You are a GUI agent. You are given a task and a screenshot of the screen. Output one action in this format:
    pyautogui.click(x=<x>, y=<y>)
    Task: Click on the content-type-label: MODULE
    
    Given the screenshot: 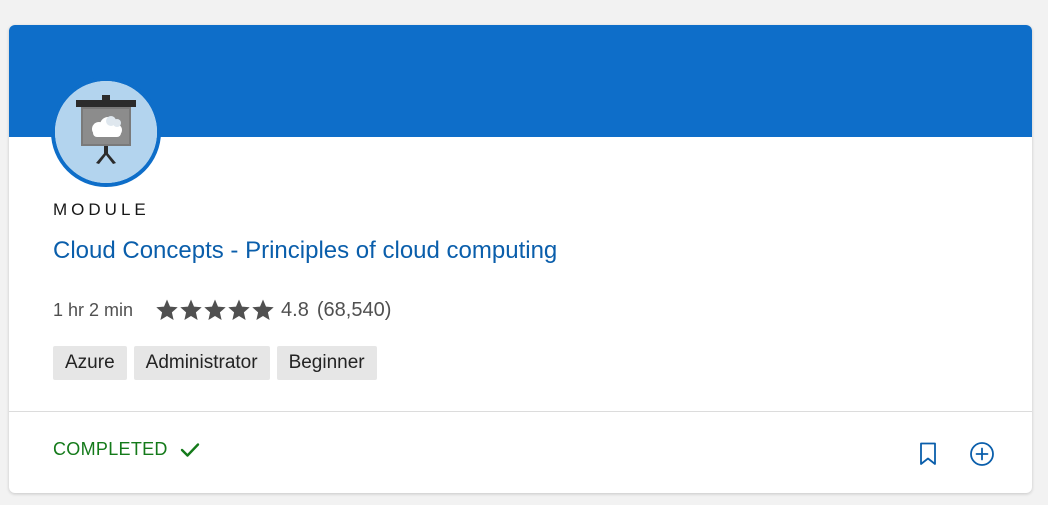 What is the action you would take?
    pyautogui.click(x=101, y=209)
    